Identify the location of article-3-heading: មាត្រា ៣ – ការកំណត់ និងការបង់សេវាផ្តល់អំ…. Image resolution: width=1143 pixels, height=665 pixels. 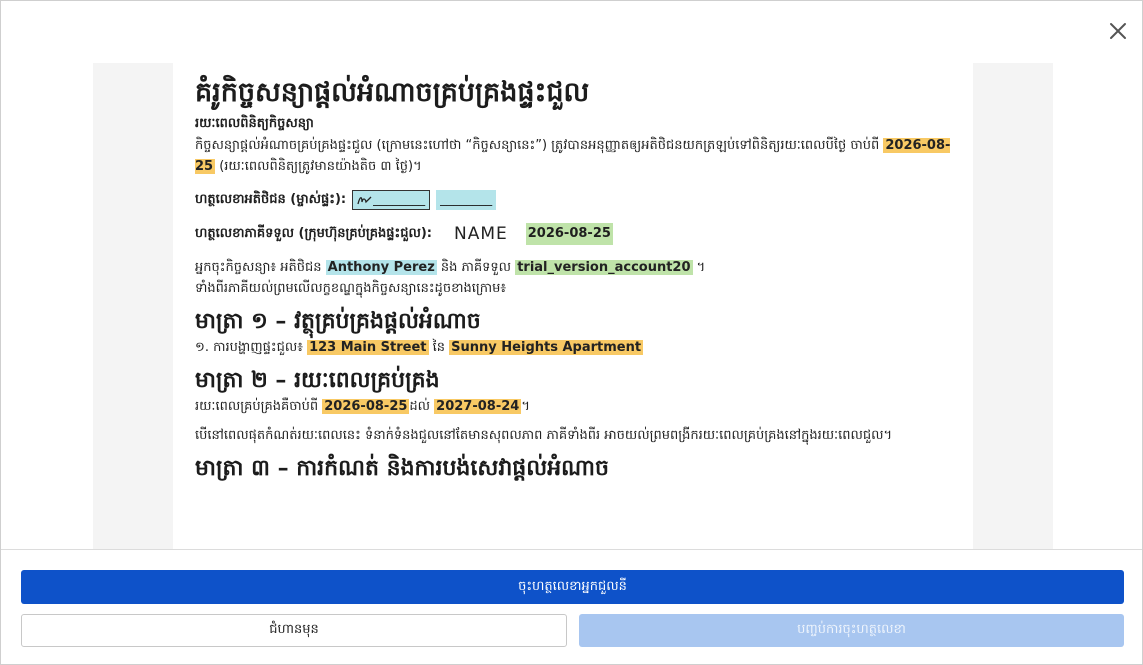
(402, 468).